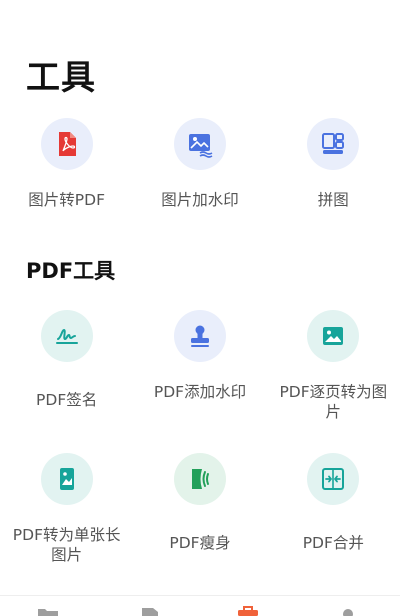 This screenshot has width=400, height=616. Describe the element at coordinates (333, 200) in the screenshot. I see `tool-label: 拼图` at that location.